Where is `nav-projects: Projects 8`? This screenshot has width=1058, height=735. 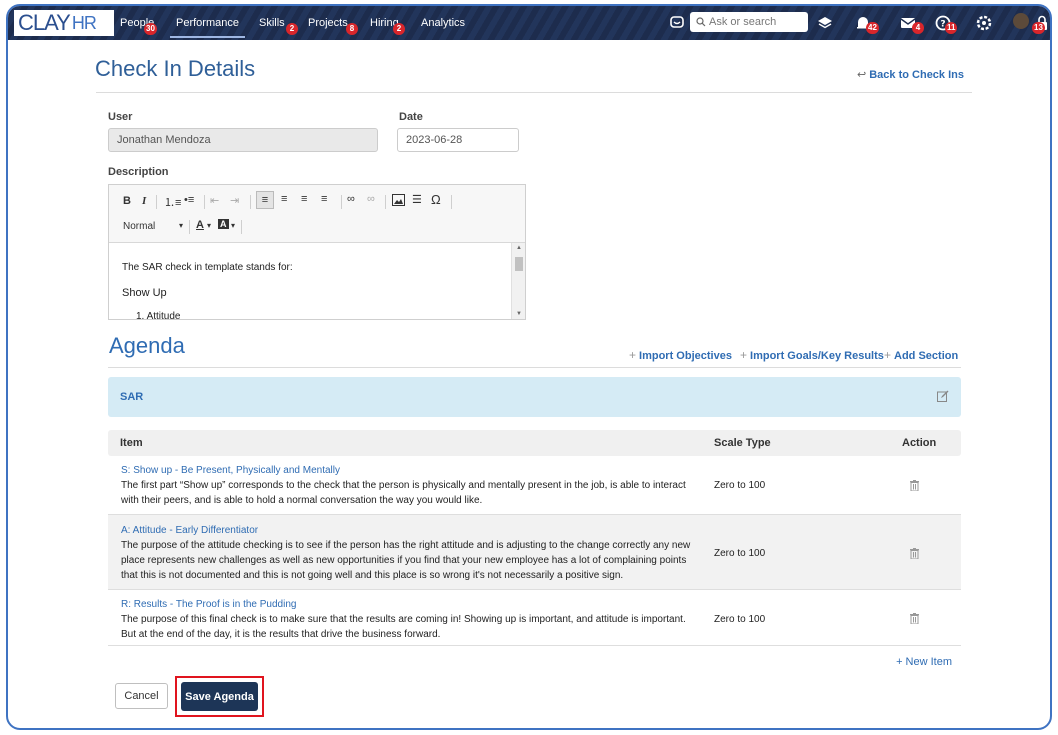 nav-projects: Projects 8 is located at coordinates (333, 26).